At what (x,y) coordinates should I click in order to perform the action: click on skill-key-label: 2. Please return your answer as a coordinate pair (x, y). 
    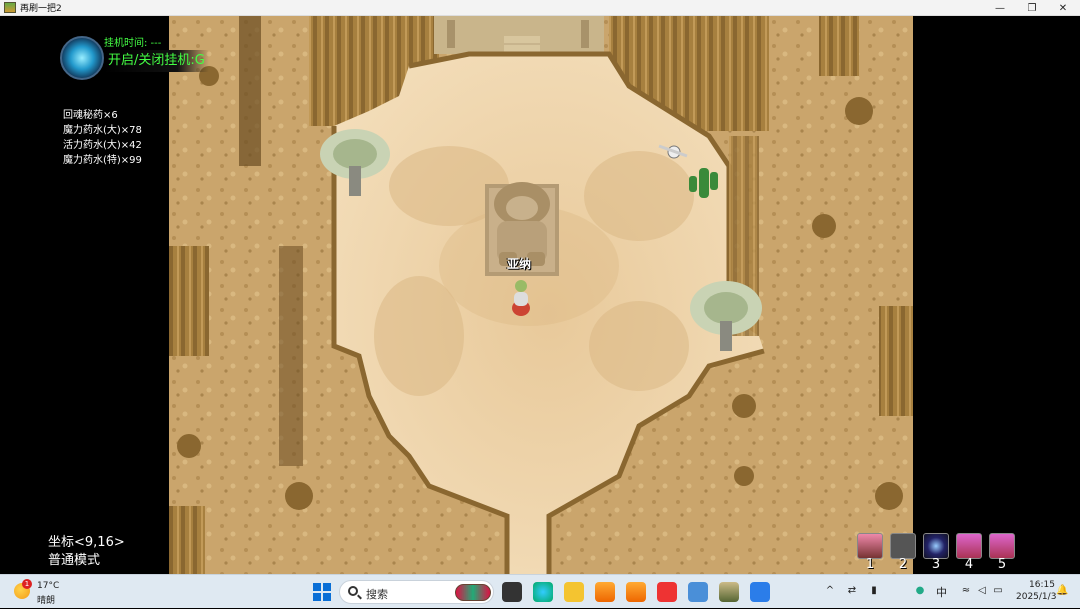
    Looking at the image, I should click on (903, 564).